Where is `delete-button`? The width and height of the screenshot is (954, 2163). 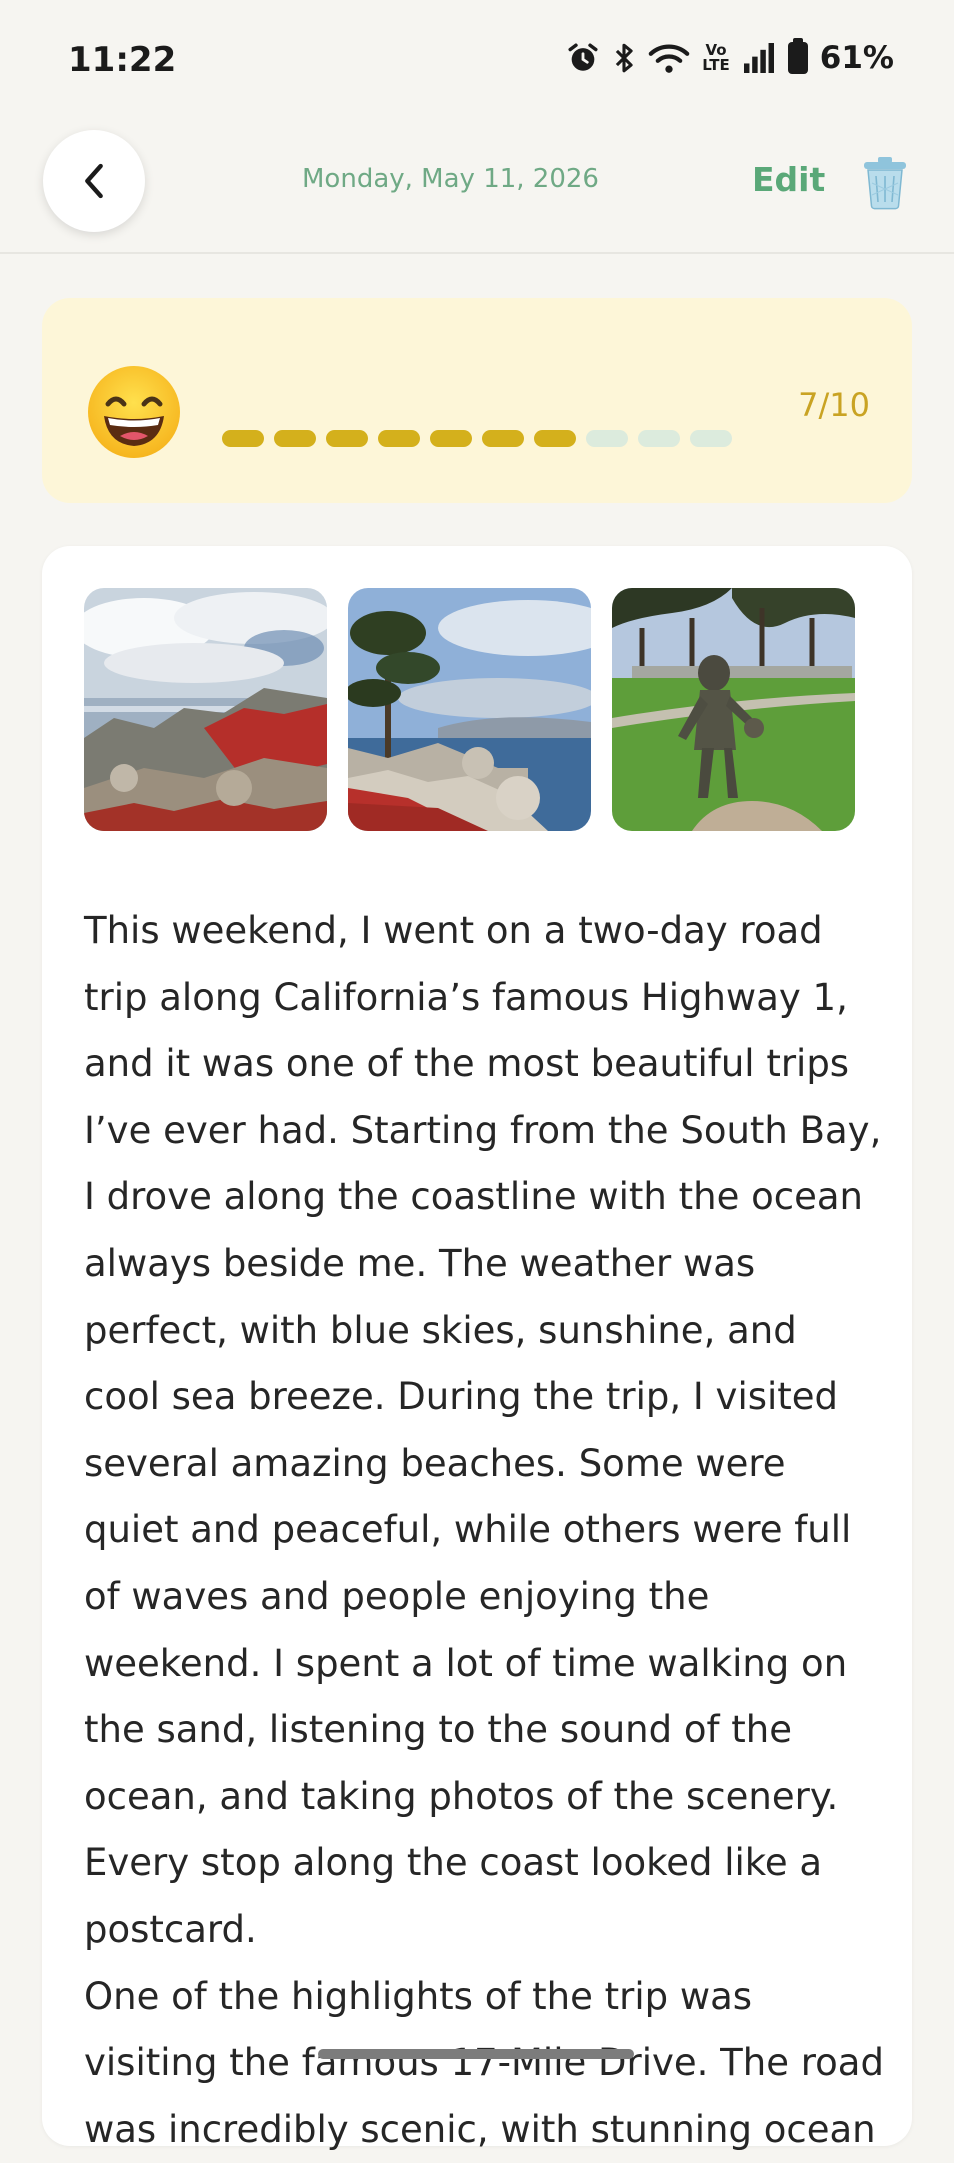
delete-button is located at coordinates (885, 183).